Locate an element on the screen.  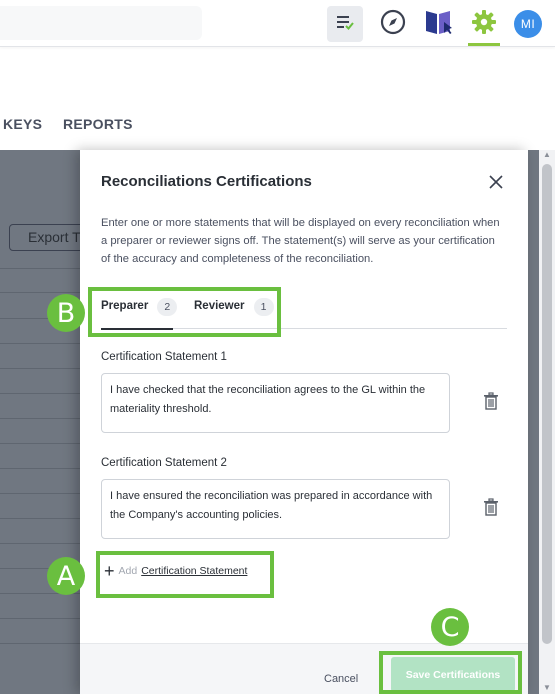
global-search-bar is located at coordinates (101, 23).